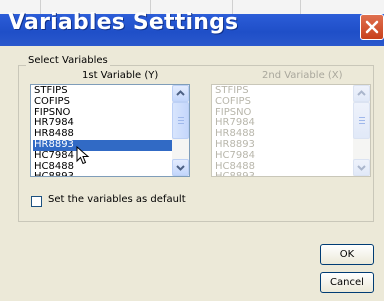 The image size is (384, 301). I want to click on first-list-scrollbar, so click(180, 130).